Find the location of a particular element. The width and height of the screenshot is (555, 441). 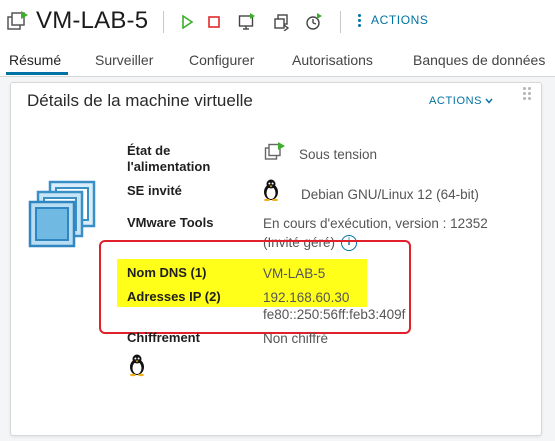

encryption-label: Chiffrement is located at coordinates (163, 337).